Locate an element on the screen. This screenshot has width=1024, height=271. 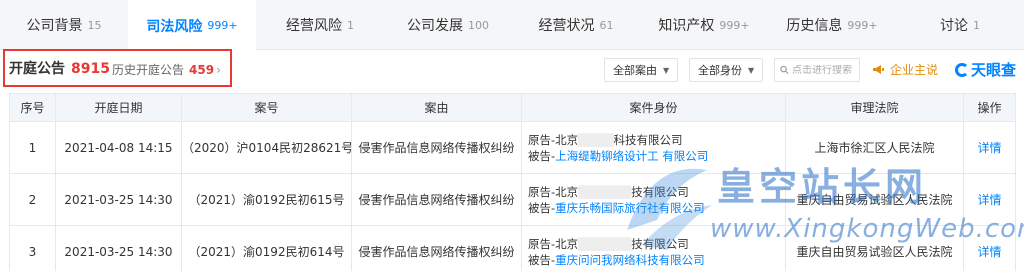
tab-history: 历史信息 999+ is located at coordinates (832, 25).